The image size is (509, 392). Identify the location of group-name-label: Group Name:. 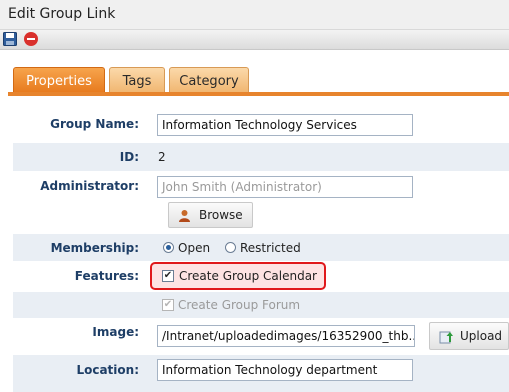
(94, 124).